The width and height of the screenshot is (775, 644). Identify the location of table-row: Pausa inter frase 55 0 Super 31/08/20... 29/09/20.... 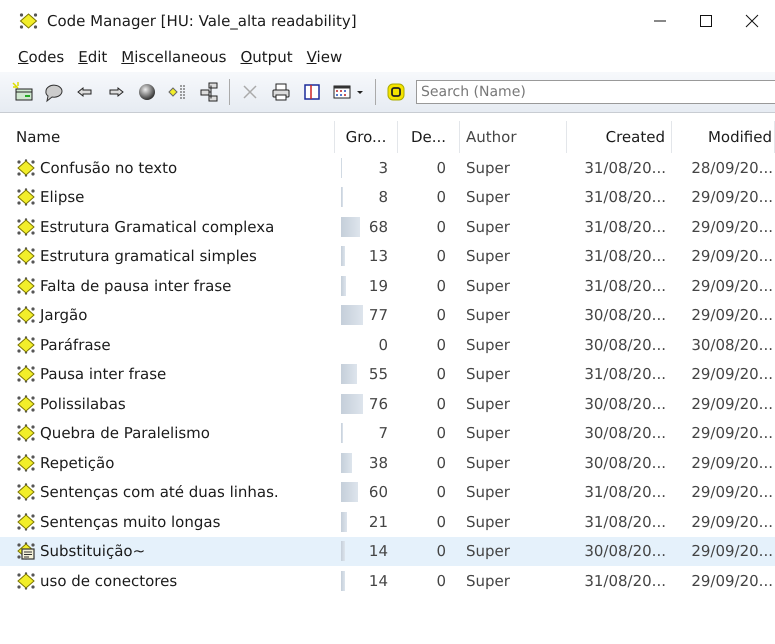
(387, 374).